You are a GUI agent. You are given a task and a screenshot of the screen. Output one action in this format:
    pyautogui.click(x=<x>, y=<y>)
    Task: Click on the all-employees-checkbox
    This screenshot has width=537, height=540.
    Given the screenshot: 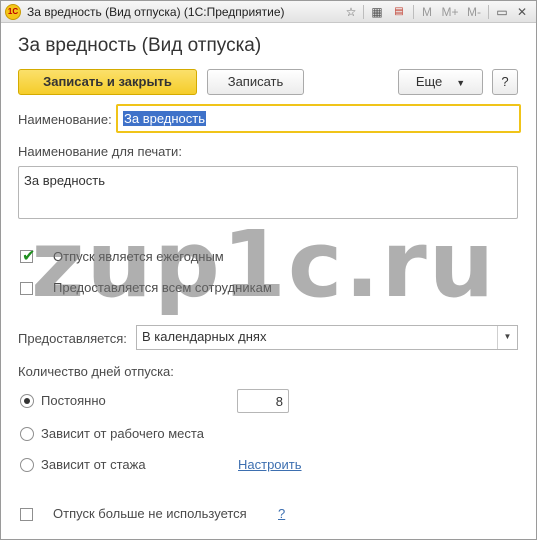 What is the action you would take?
    pyautogui.click(x=26, y=288)
    